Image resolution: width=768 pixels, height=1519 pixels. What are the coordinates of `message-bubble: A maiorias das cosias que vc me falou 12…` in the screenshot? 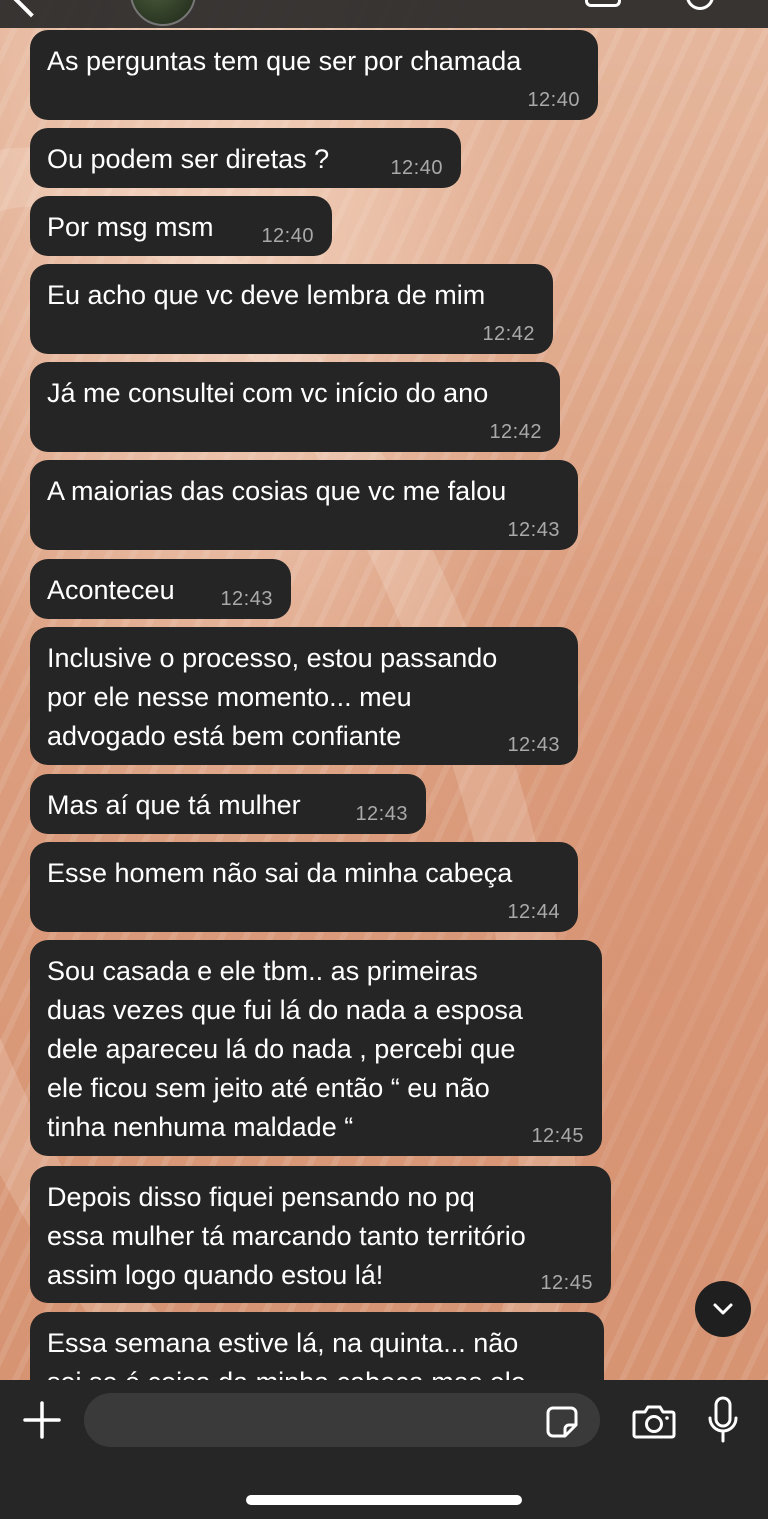 It's located at (304, 505).